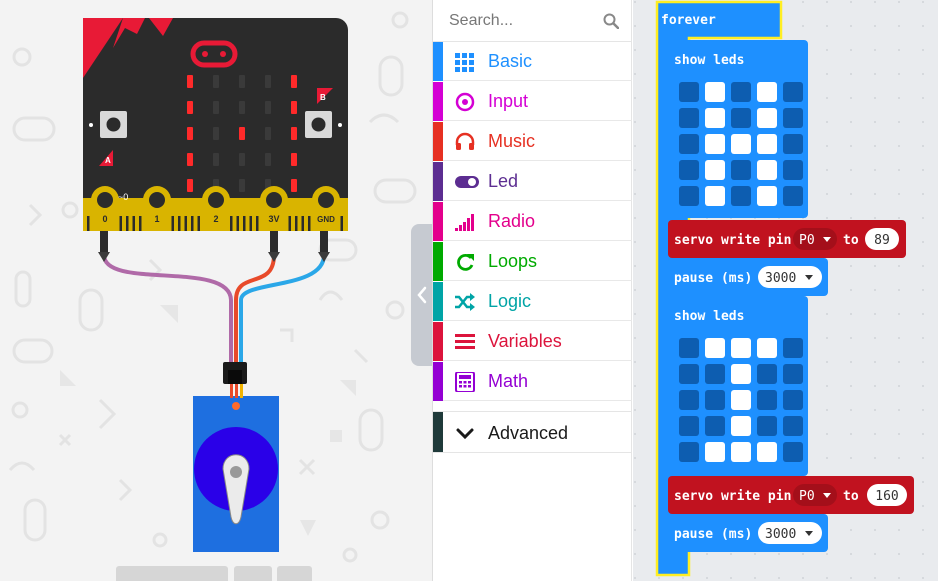 Image resolution: width=938 pixels, height=581 pixels. I want to click on category-led: Led, so click(532, 181).